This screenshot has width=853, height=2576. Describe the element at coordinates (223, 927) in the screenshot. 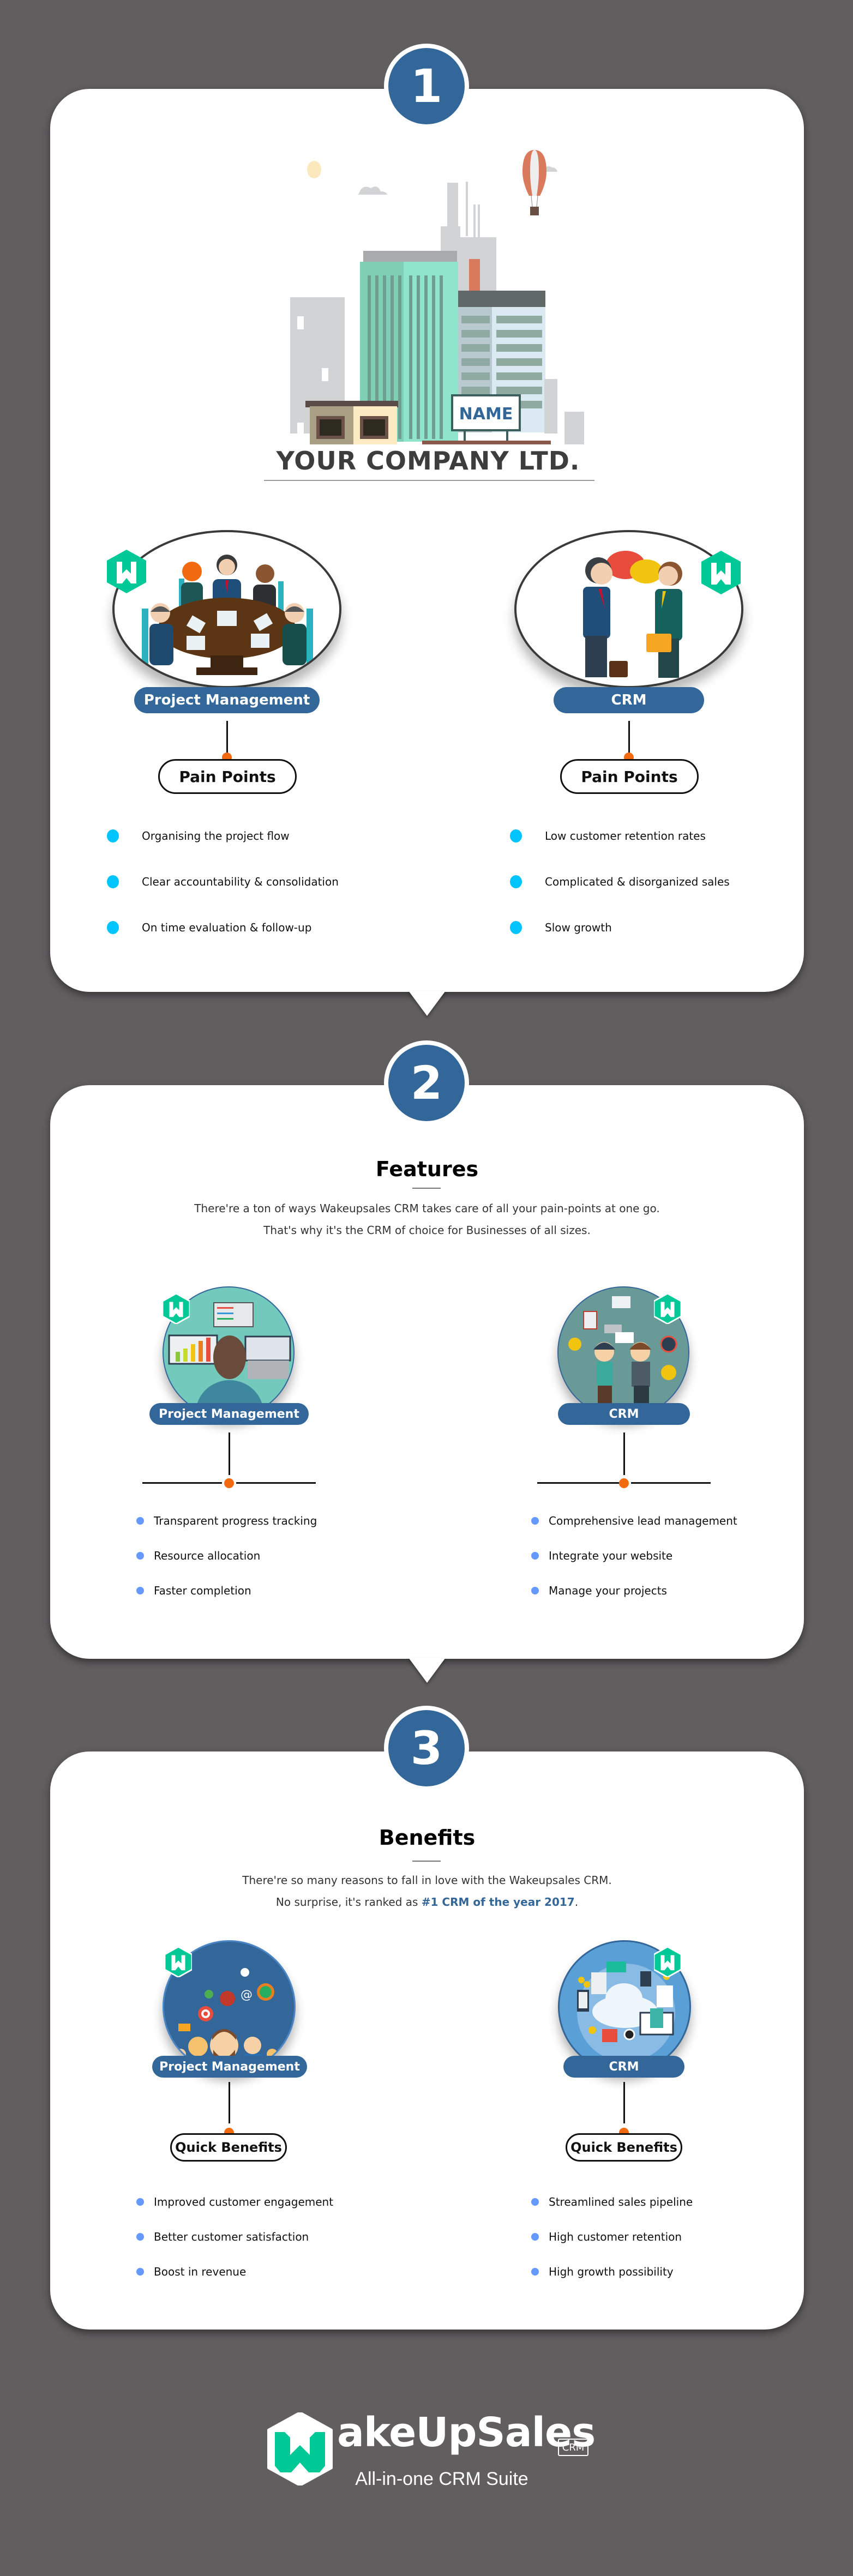

I see `list-item: On time evaluation & follow-up` at that location.